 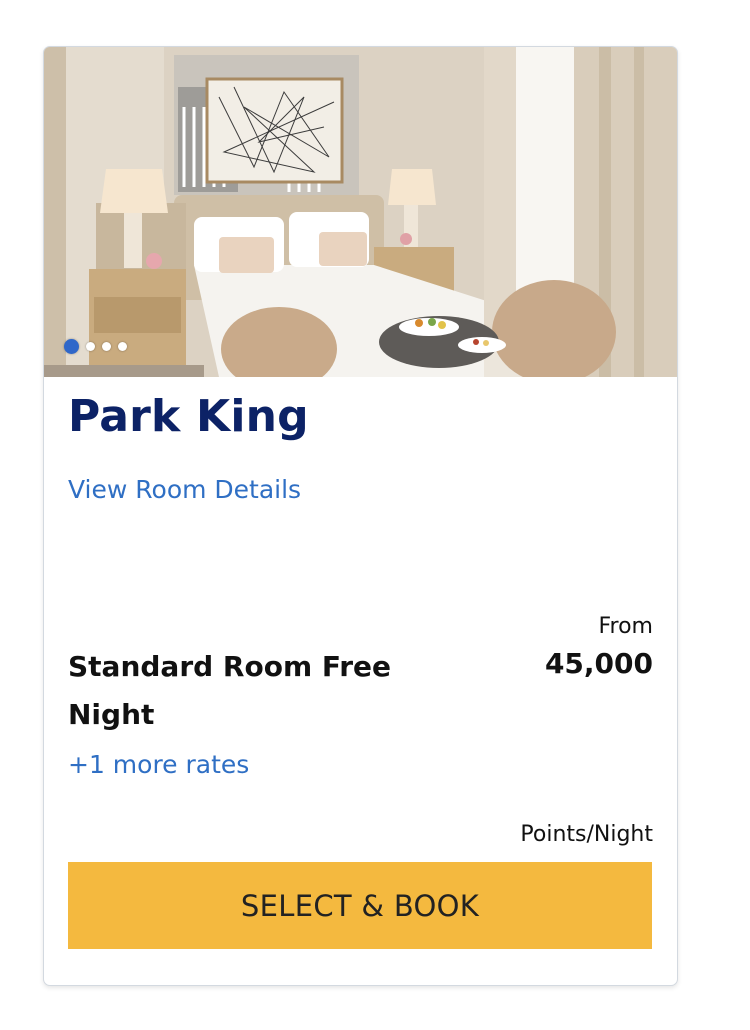 I want to click on select-and-book-button: SELECT & BOOK, so click(x=360, y=905).